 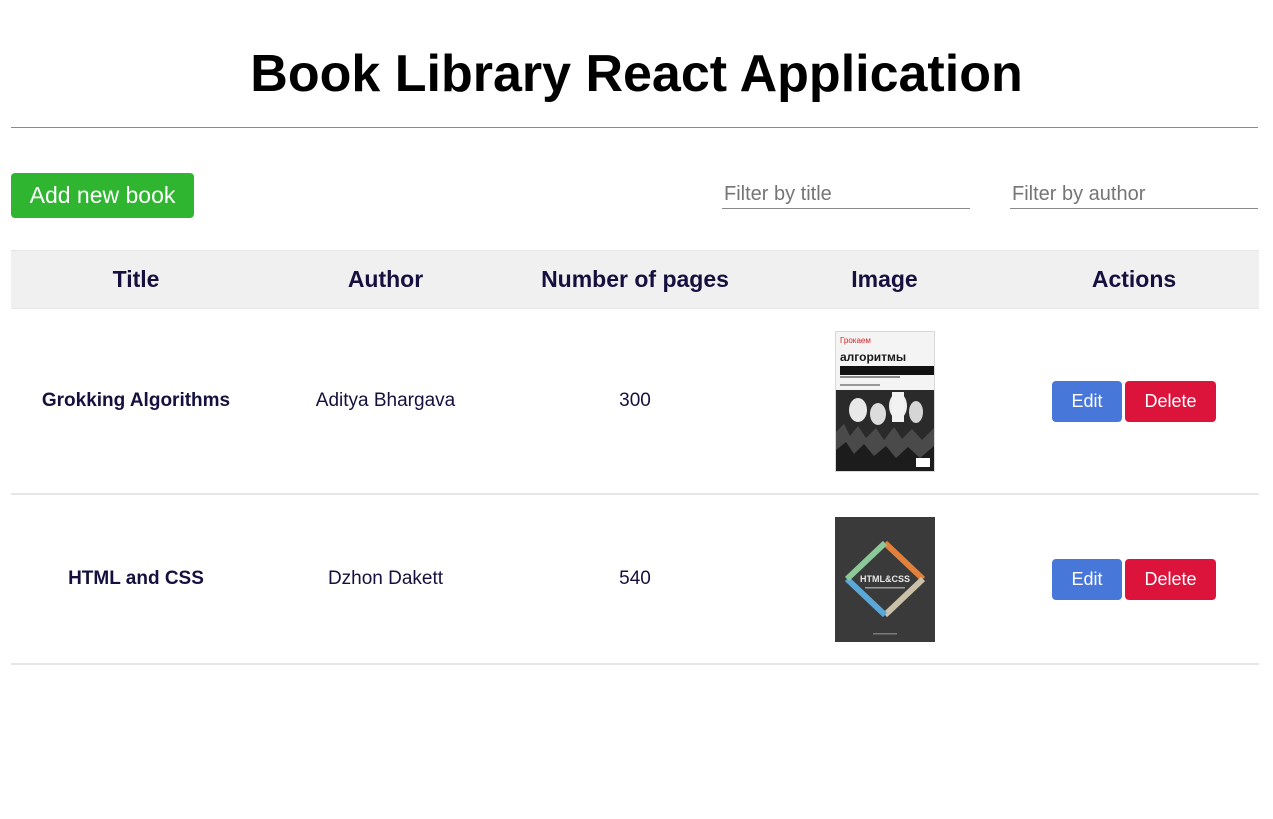 I want to click on book-pages: 300, so click(x=635, y=401).